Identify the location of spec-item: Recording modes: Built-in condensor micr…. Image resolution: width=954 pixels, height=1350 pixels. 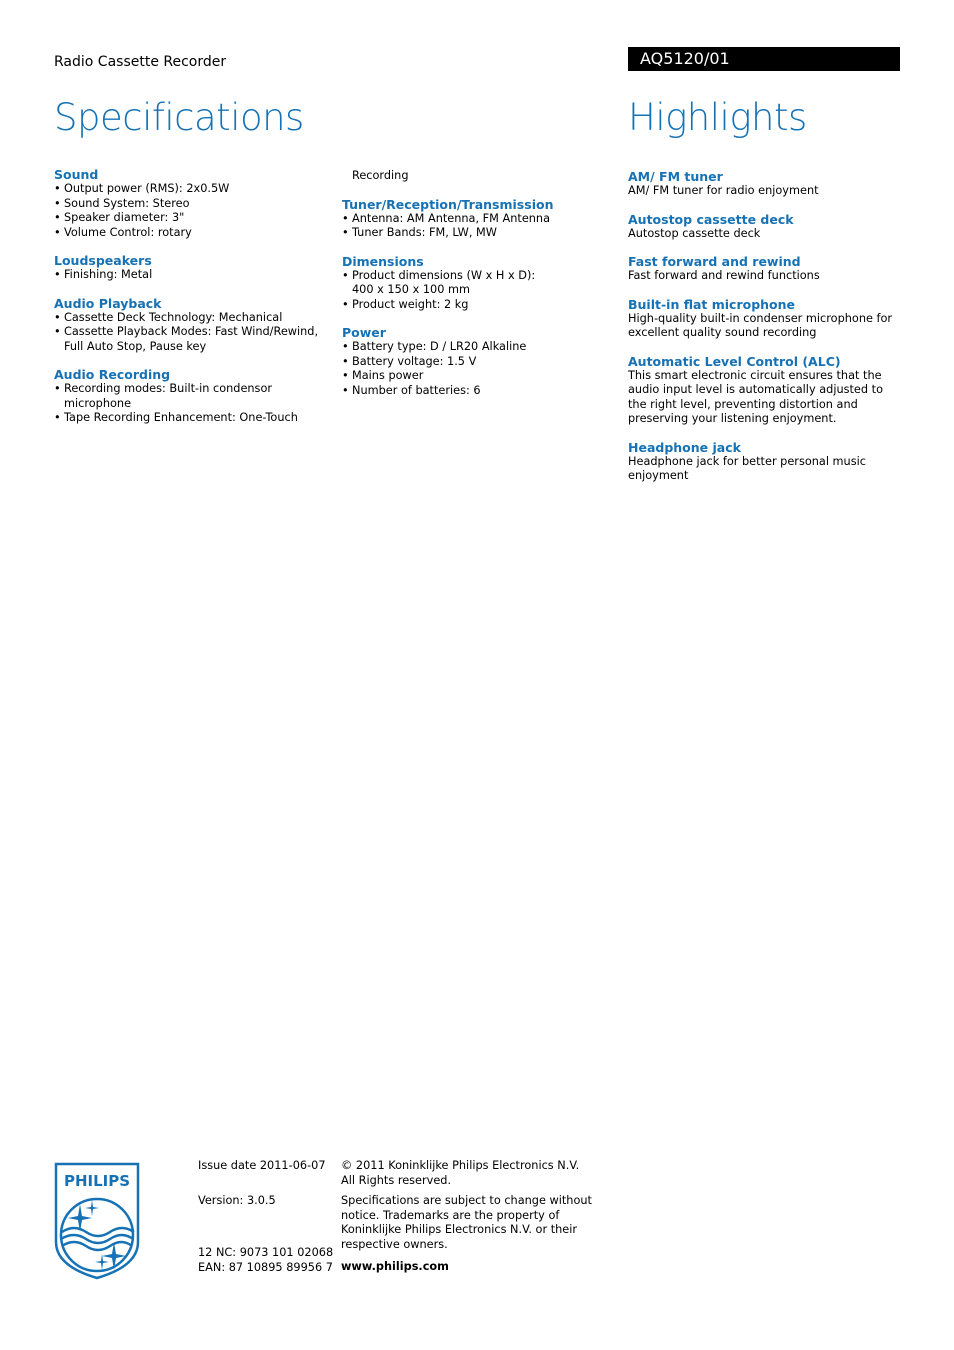
(191, 396).